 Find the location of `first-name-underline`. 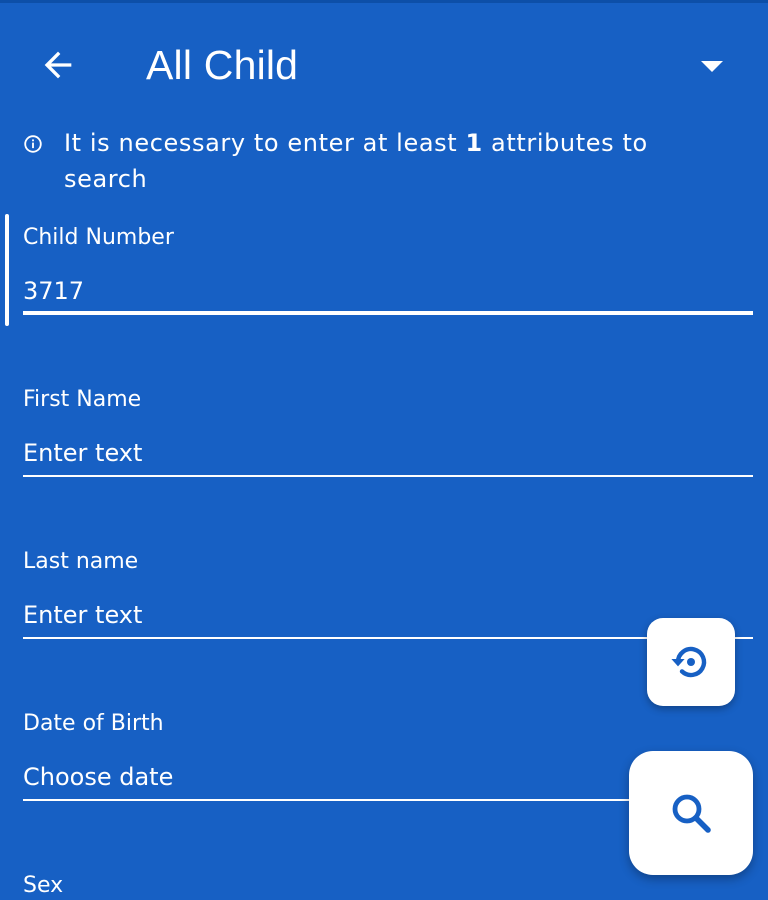

first-name-underline is located at coordinates (388, 476).